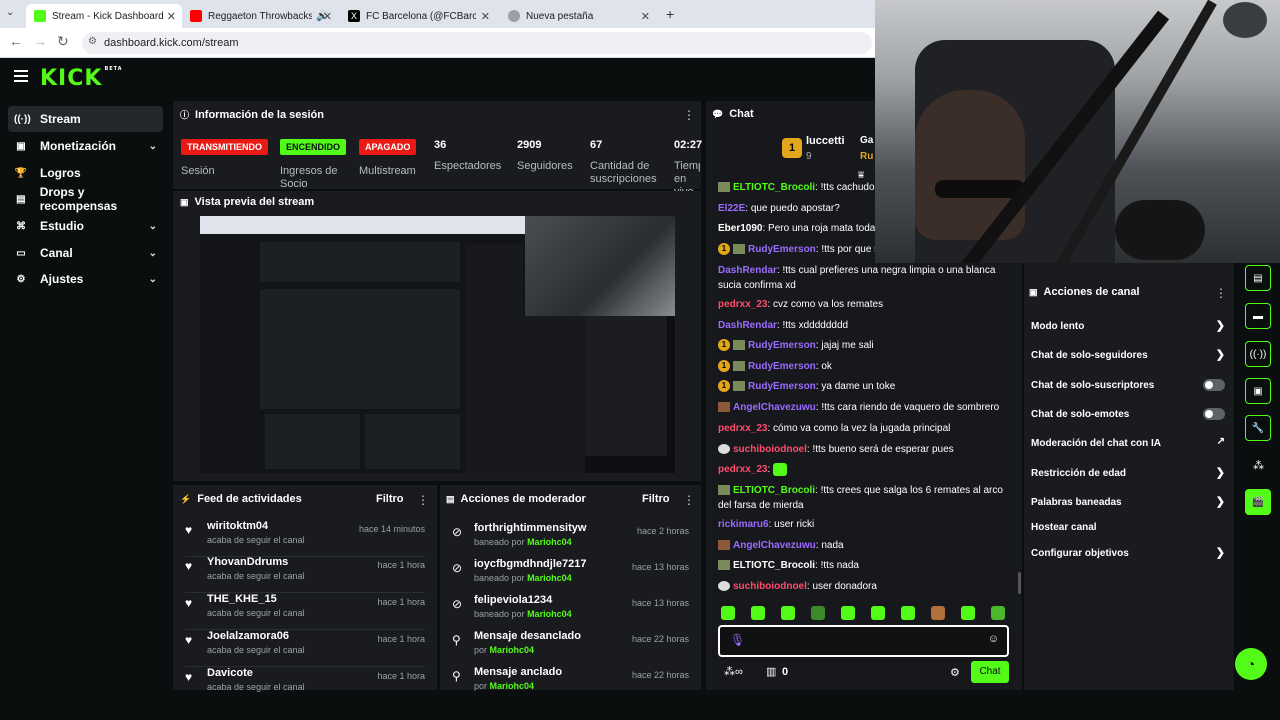  What do you see at coordinates (85, 253) in the screenshot?
I see `sidebar-item-canal: ▭ Canal ⌄` at bounding box center [85, 253].